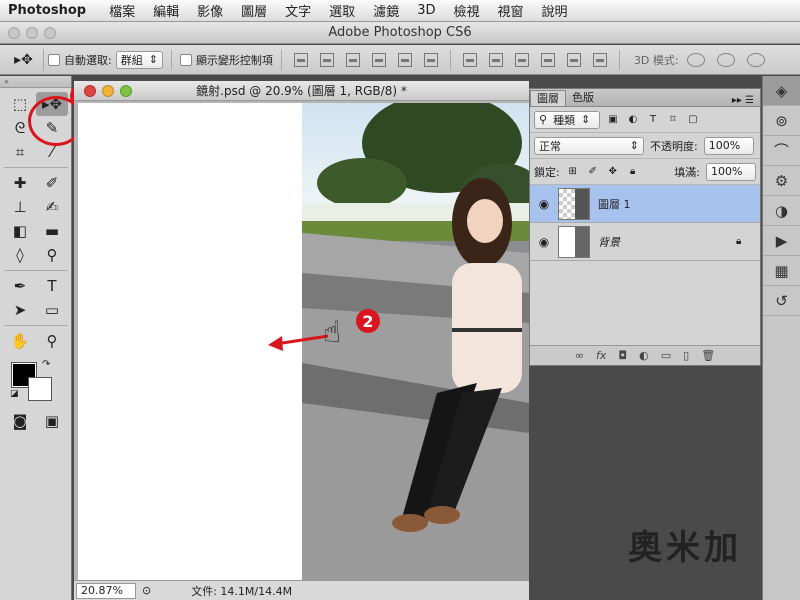  I want to click on doc-close-button, so click(90, 91).